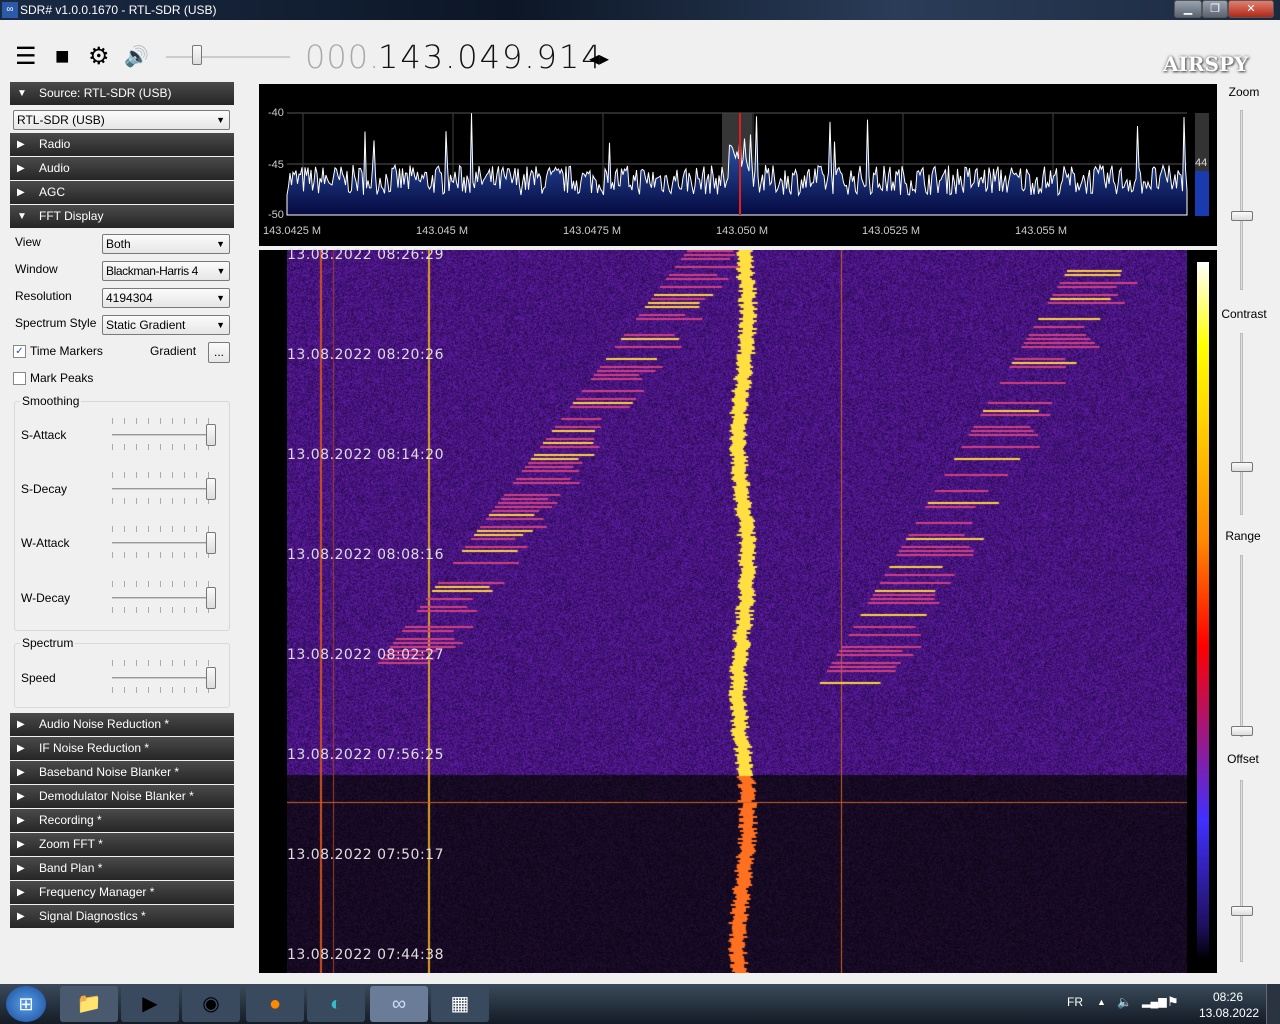 Image resolution: width=1280 pixels, height=1024 pixels. I want to click on section-label: Band Plan *, so click(71, 868).